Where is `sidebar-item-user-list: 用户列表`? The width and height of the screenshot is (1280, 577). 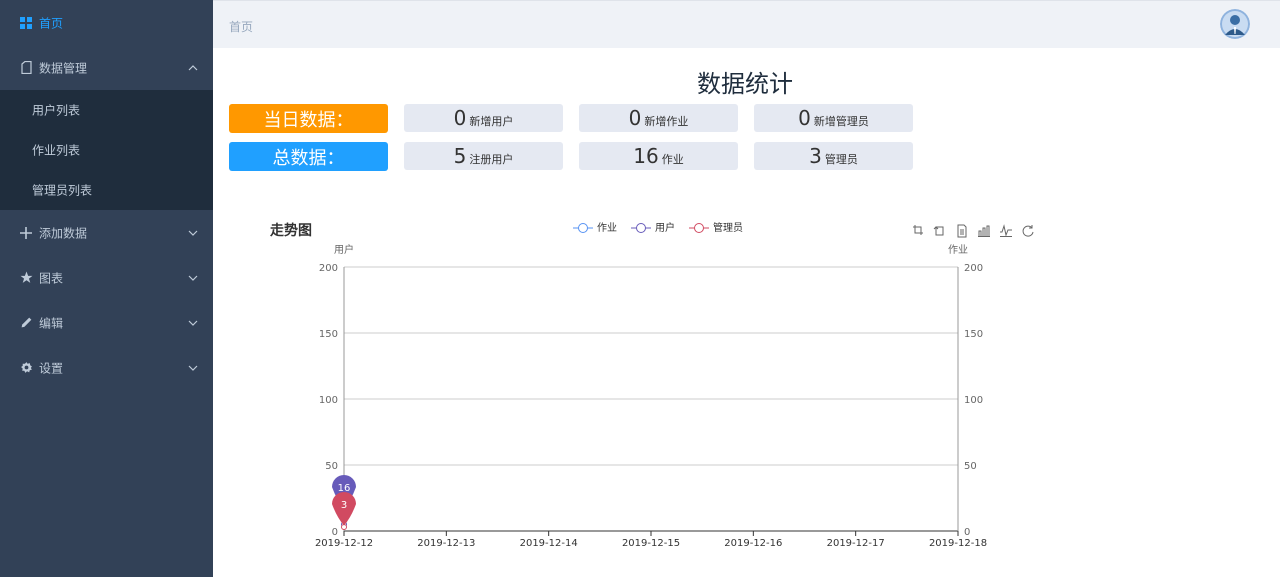
sidebar-item-user-list: 用户列表 is located at coordinates (106, 110).